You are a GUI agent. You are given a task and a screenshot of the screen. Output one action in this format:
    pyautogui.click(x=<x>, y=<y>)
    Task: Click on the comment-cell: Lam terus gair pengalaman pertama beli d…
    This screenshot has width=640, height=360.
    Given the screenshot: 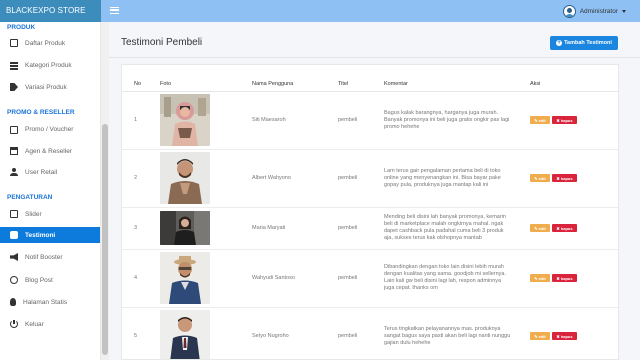 What is the action you would take?
    pyautogui.click(x=445, y=178)
    